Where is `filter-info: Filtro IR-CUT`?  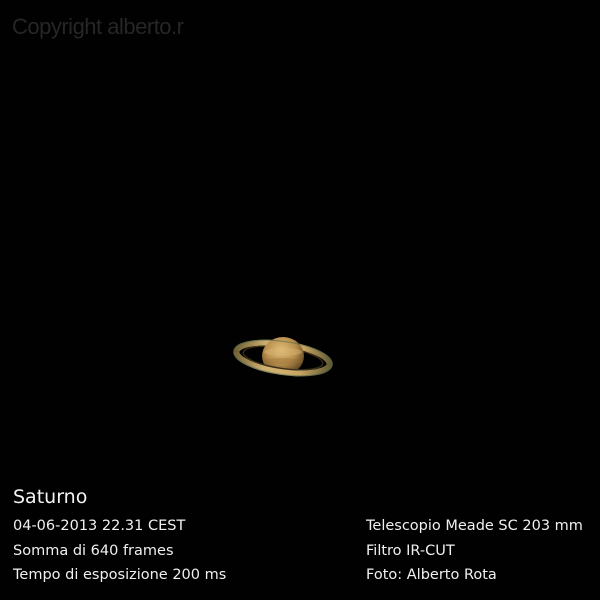
filter-info: Filtro IR-CUT is located at coordinates (410, 550).